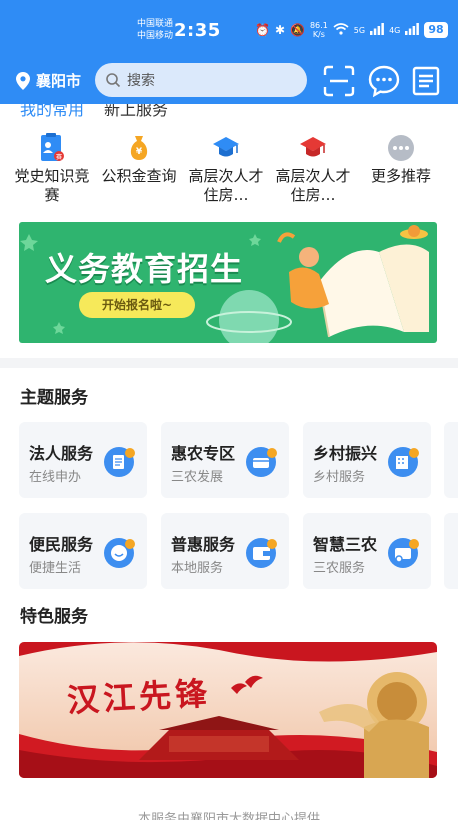 This screenshot has width=458, height=820. What do you see at coordinates (52, 147) in the screenshot?
I see `quiz-icon: 赛` at bounding box center [52, 147].